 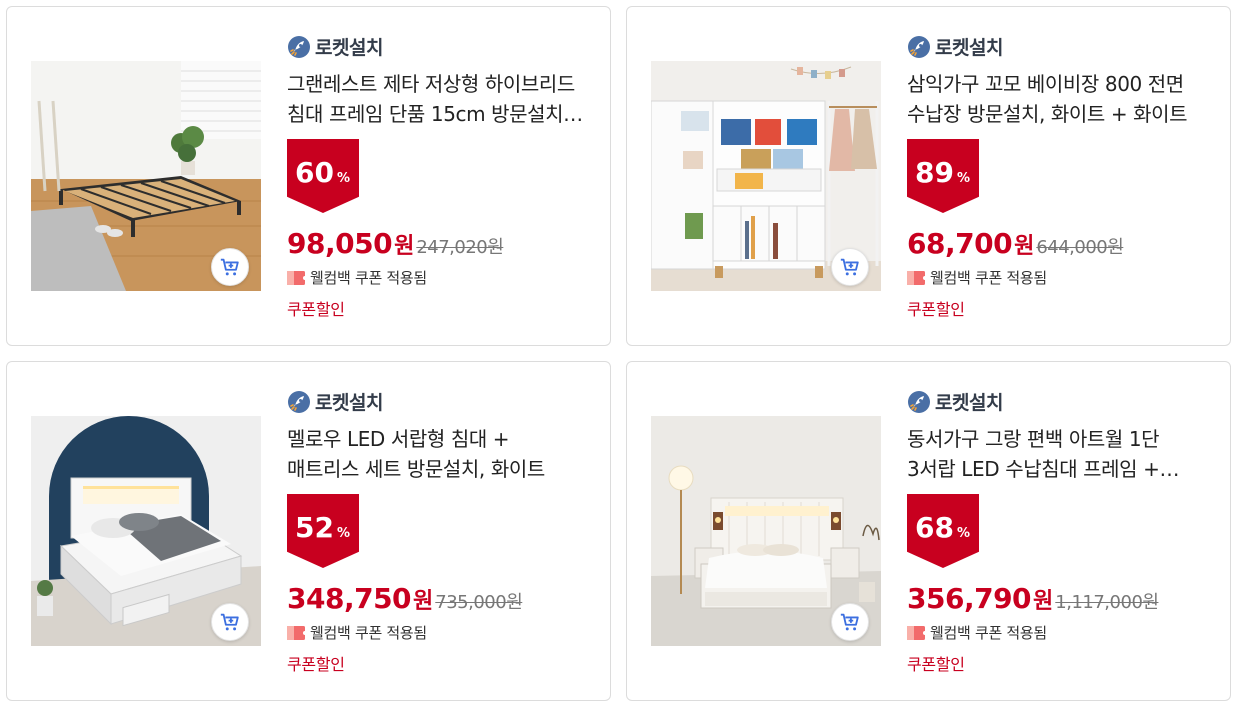 I want to click on discount-badge: 60 %, so click(x=323, y=176).